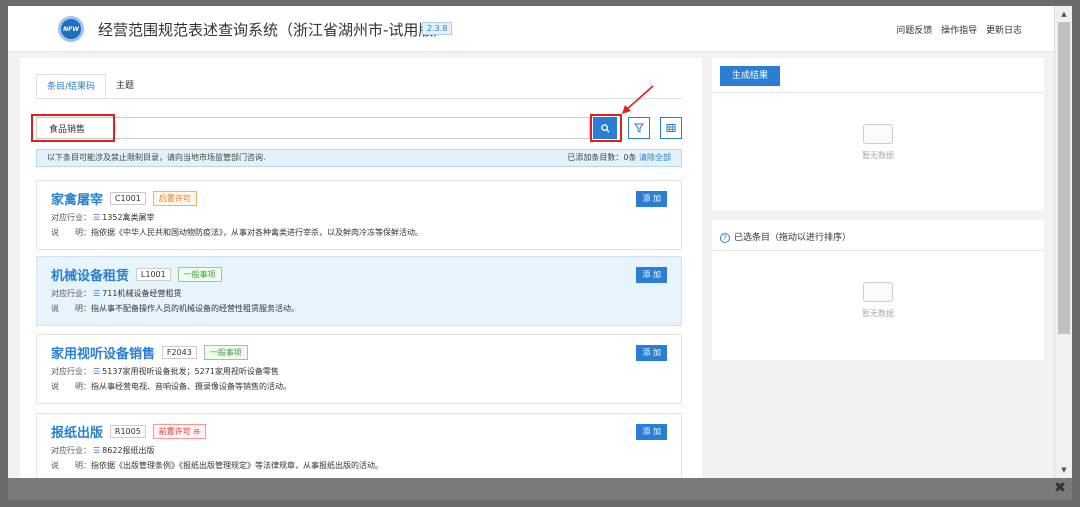 Image resolution: width=1080 pixels, height=507 pixels. Describe the element at coordinates (359, 293) in the screenshot. I see `industry-line: 对应行业： ☰ 711机械设备经营租赁` at that location.